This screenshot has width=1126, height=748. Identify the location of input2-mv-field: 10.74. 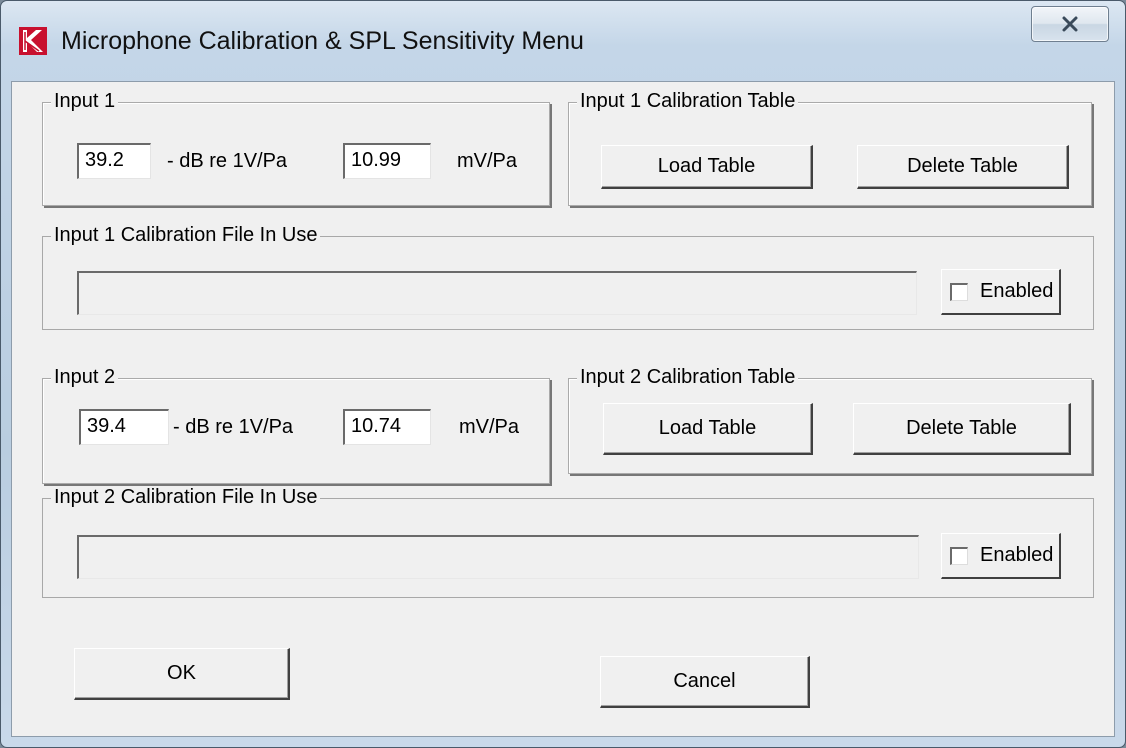
(387, 427).